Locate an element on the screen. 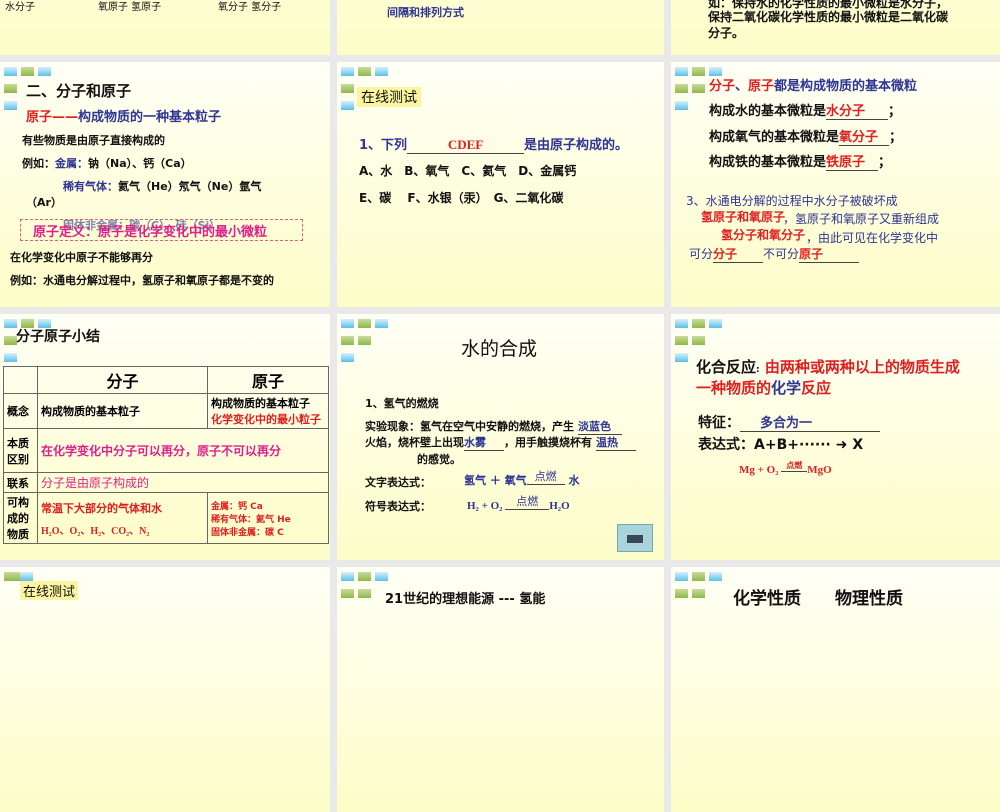  table-cell: H₂O、O₂、H₂、CO₂、N₂ is located at coordinates (95, 531).